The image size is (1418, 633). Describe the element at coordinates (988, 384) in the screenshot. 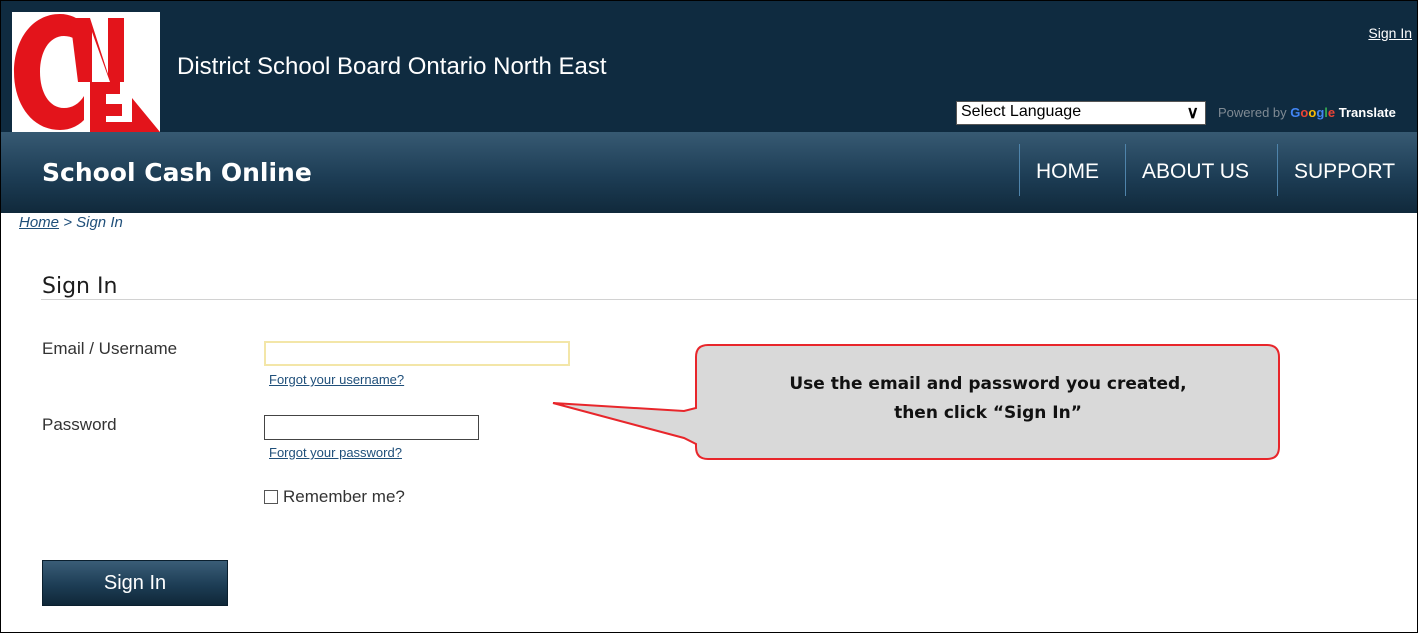

I see `callout-line-1: Use the email and password you created,` at that location.